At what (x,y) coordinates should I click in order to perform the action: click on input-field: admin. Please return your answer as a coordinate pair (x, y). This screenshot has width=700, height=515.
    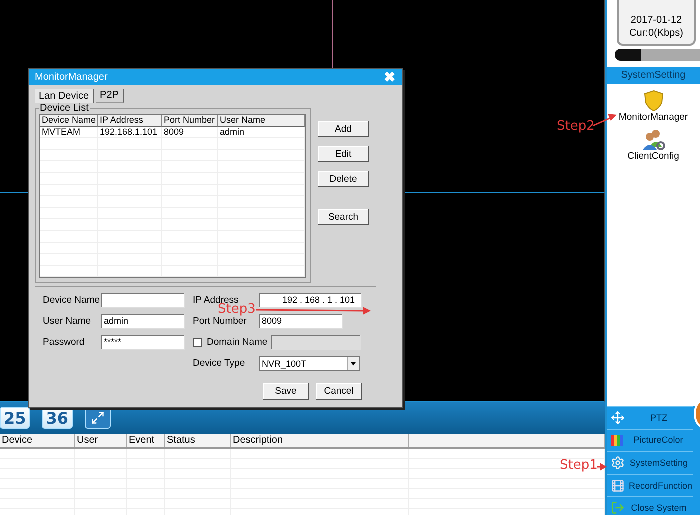
    Looking at the image, I should click on (143, 321).